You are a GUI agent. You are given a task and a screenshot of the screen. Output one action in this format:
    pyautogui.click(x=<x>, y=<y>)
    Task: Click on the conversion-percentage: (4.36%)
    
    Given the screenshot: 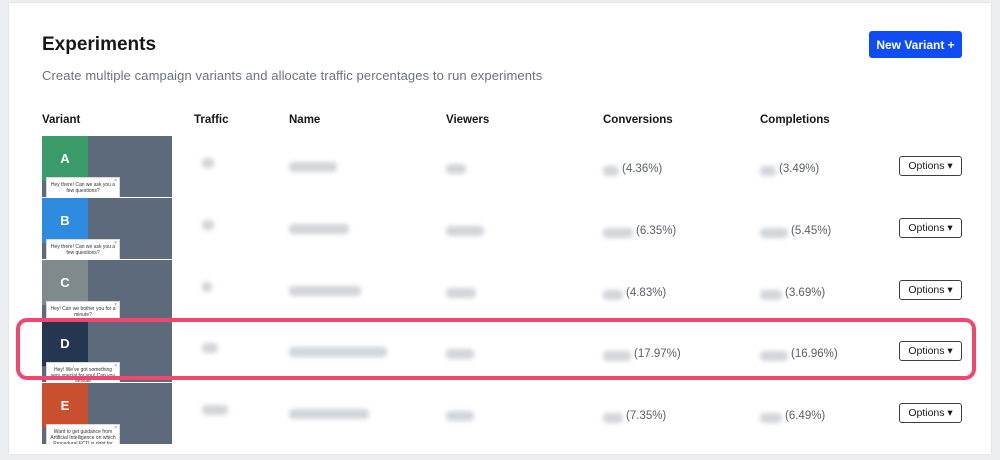 What is the action you would take?
    pyautogui.click(x=642, y=169)
    